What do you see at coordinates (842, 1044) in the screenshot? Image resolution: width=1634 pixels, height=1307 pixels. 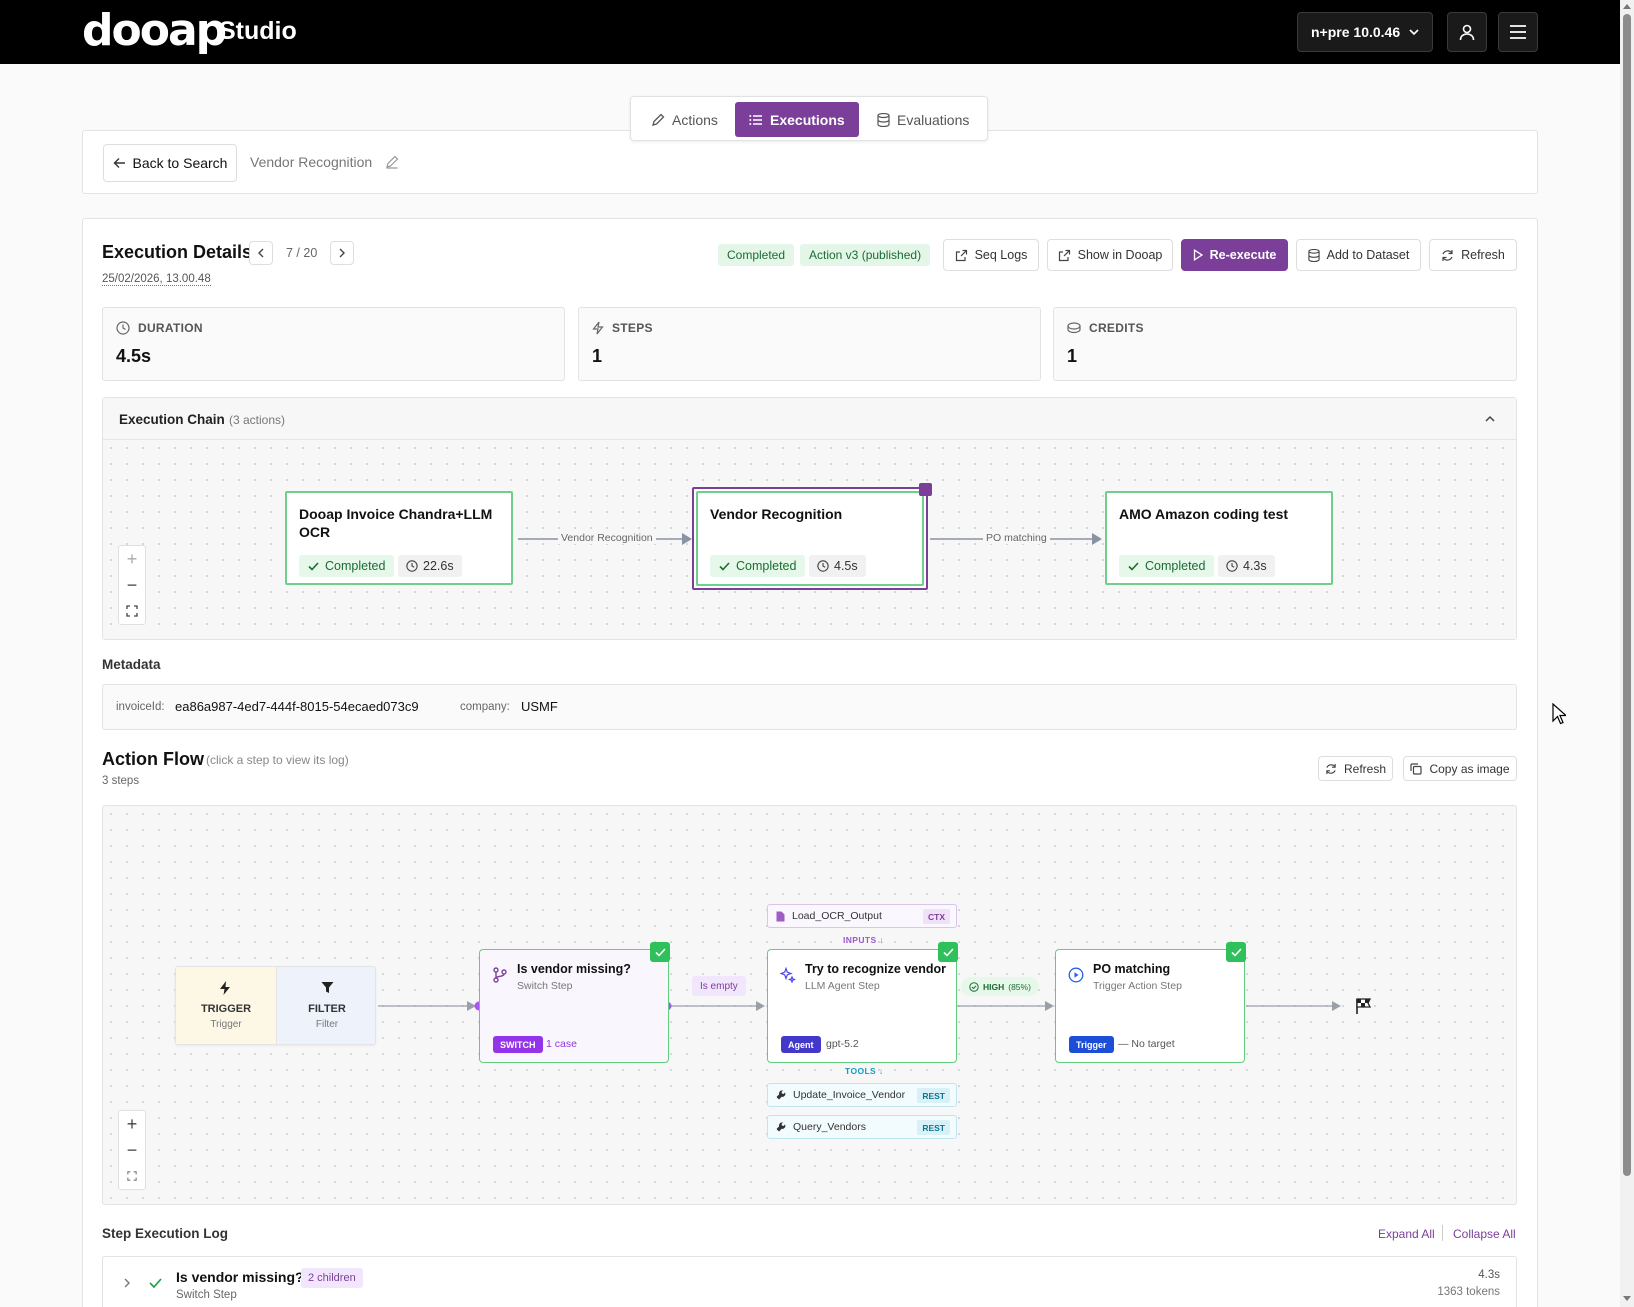 I see `step-extra: gpt-5.2` at bounding box center [842, 1044].